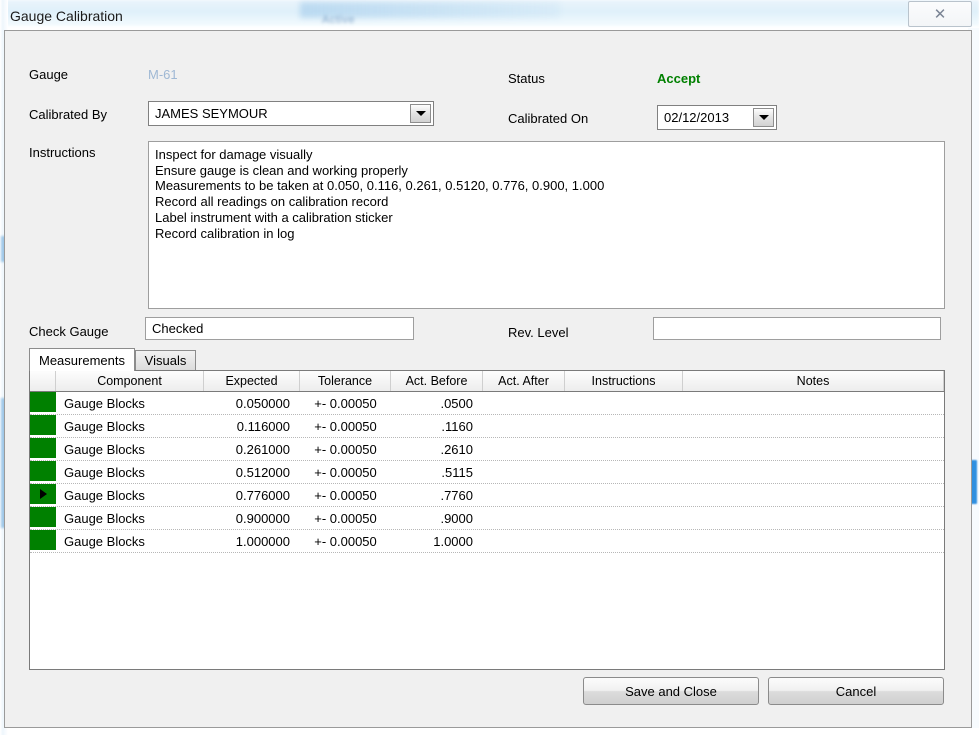 The height and width of the screenshot is (735, 979). I want to click on grid-header-notes: Notes, so click(813, 381).